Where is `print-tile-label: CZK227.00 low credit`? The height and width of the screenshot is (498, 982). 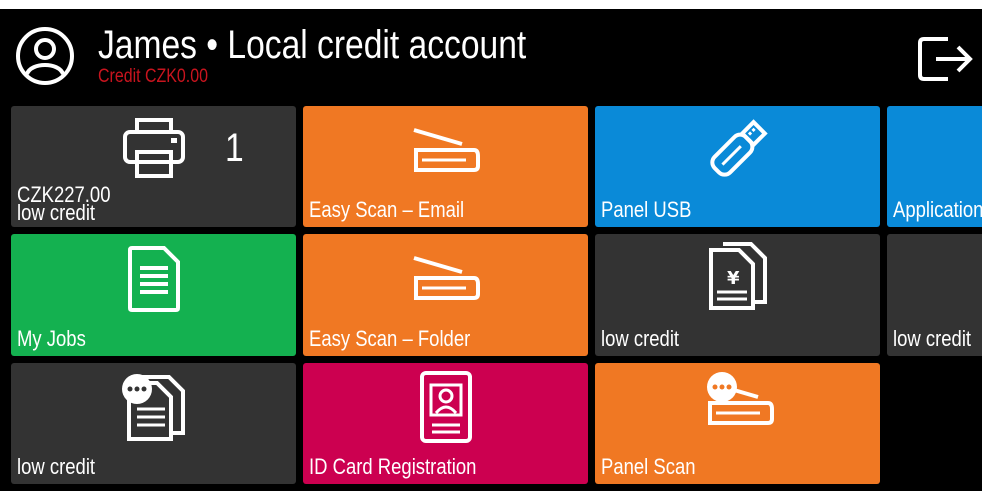 print-tile-label: CZK227.00 low credit is located at coordinates (63, 204).